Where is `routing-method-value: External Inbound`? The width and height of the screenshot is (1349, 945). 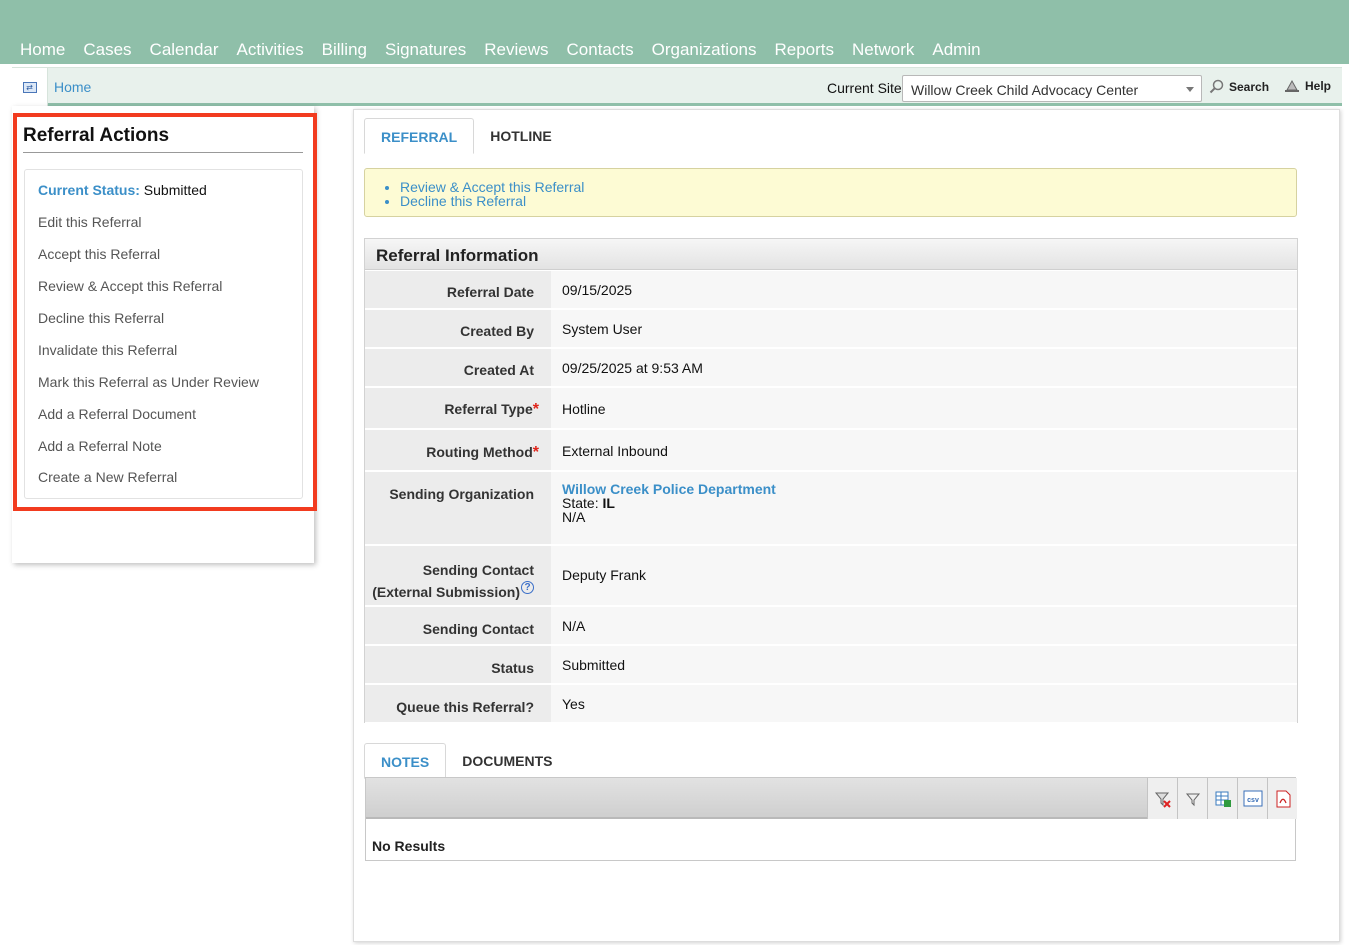
routing-method-value: External Inbound is located at coordinates (924, 450).